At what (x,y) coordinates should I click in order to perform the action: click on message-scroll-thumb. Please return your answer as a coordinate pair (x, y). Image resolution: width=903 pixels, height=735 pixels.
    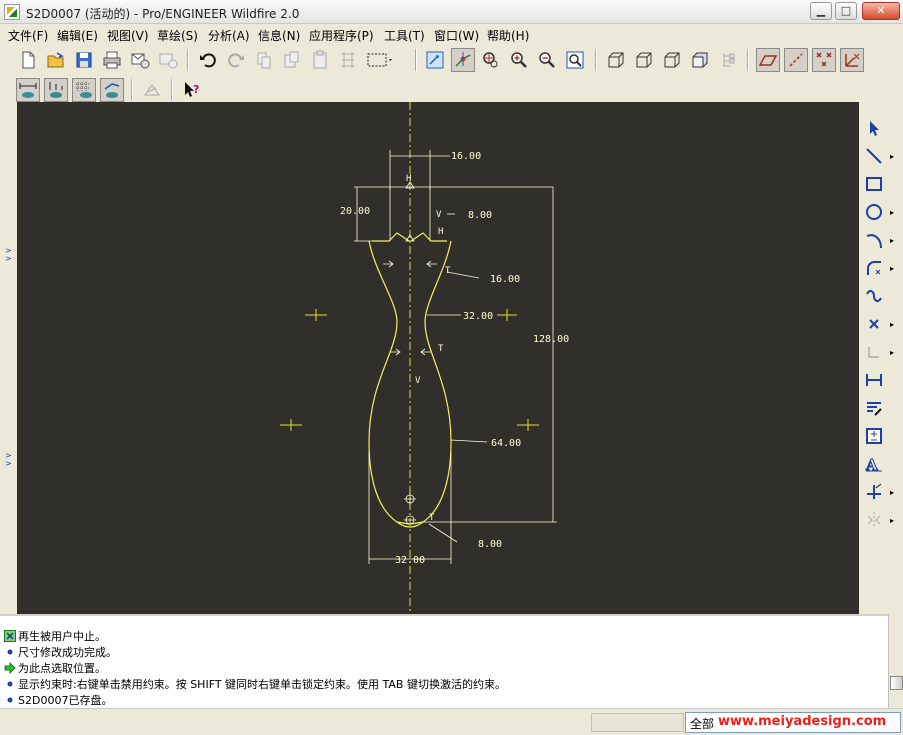
    Looking at the image, I should click on (896, 683).